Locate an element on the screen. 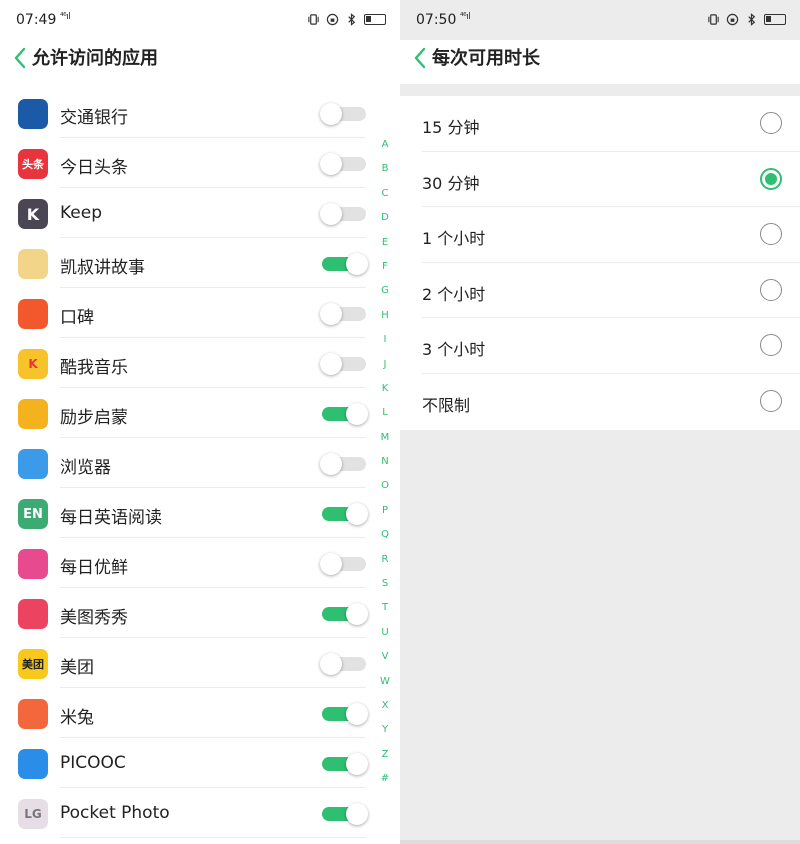 This screenshot has width=800, height=844. app-row: 浏览器 is located at coordinates (190, 463).